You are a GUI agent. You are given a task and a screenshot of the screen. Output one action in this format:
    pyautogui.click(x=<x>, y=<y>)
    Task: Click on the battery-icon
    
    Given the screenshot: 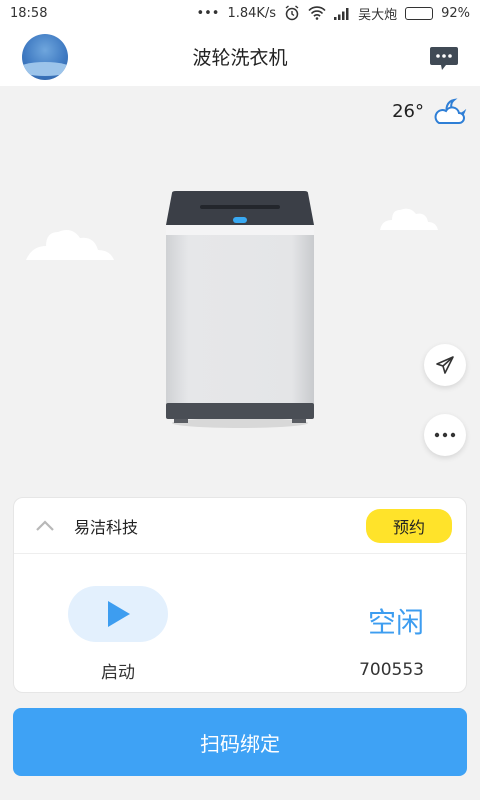 What is the action you would take?
    pyautogui.click(x=419, y=13)
    